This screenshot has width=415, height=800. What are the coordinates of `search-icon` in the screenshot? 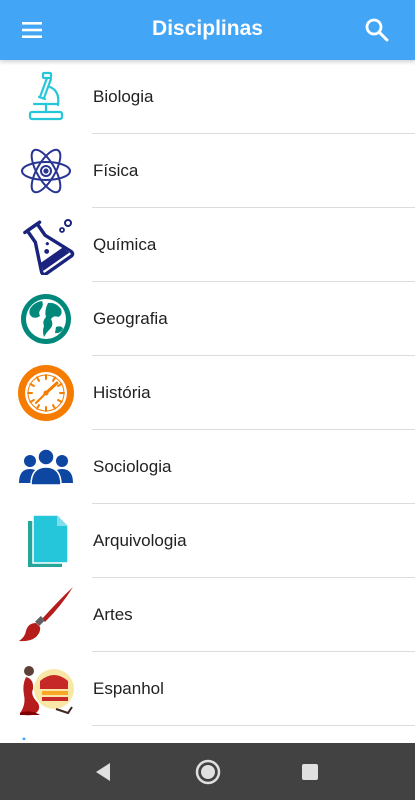 It's located at (377, 30).